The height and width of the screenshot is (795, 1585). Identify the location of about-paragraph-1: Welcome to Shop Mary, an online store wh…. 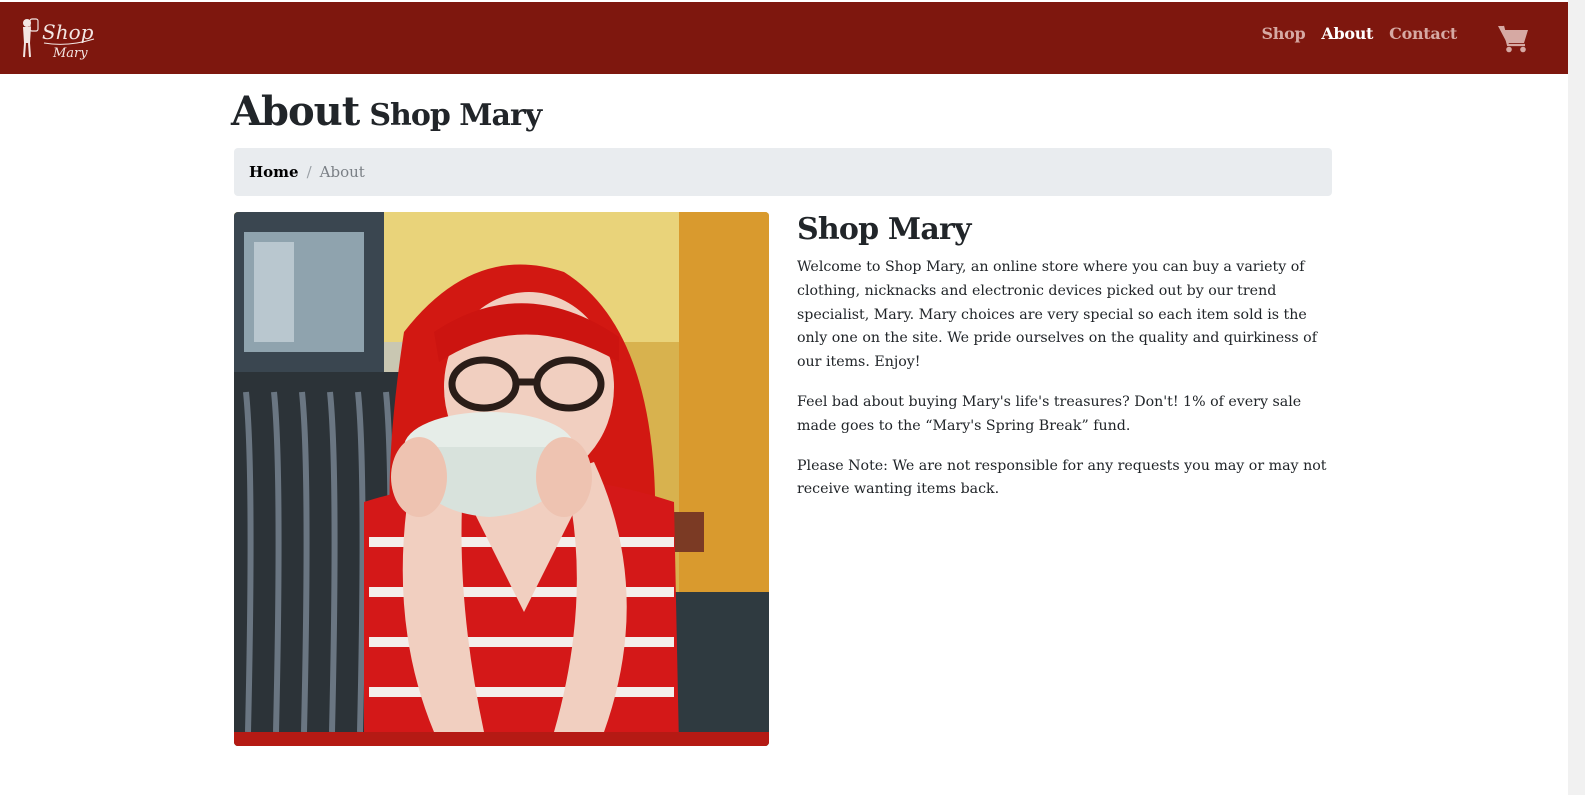
(1057, 315).